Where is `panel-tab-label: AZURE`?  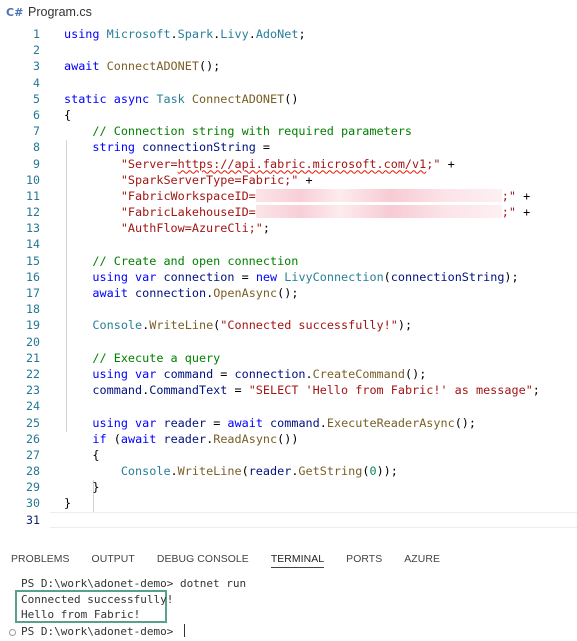
panel-tab-label: AZURE is located at coordinates (422, 559).